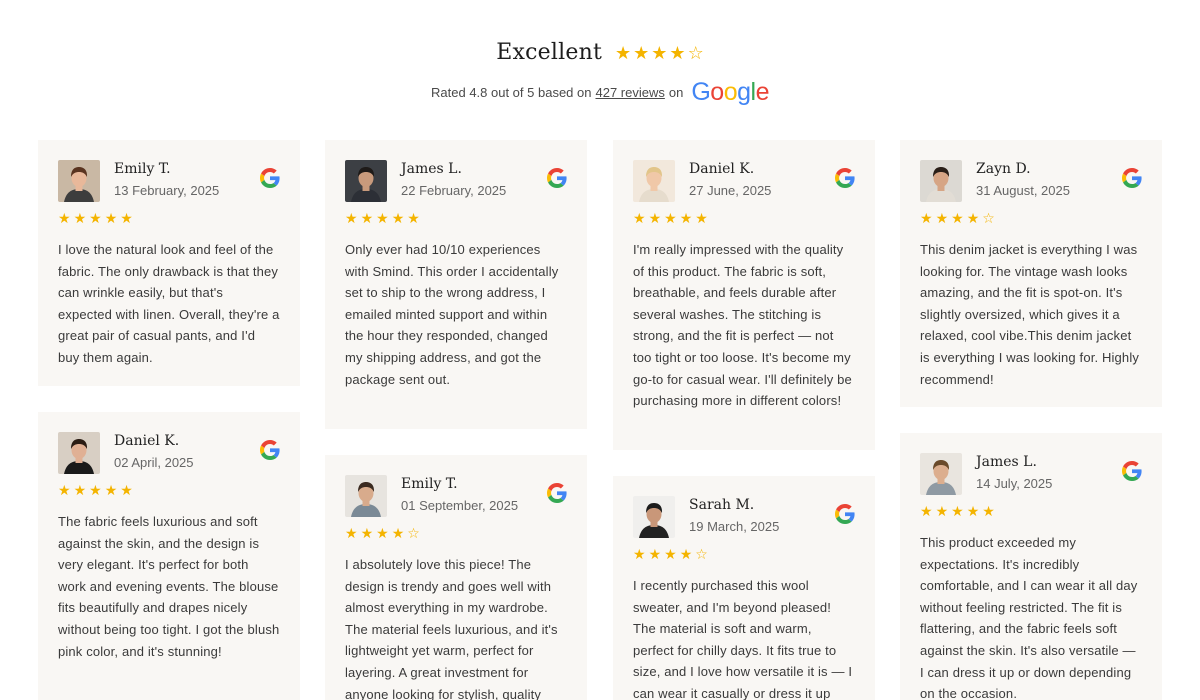  I want to click on review-meta: Zayn D. 31 August, 2025, so click(1023, 179).